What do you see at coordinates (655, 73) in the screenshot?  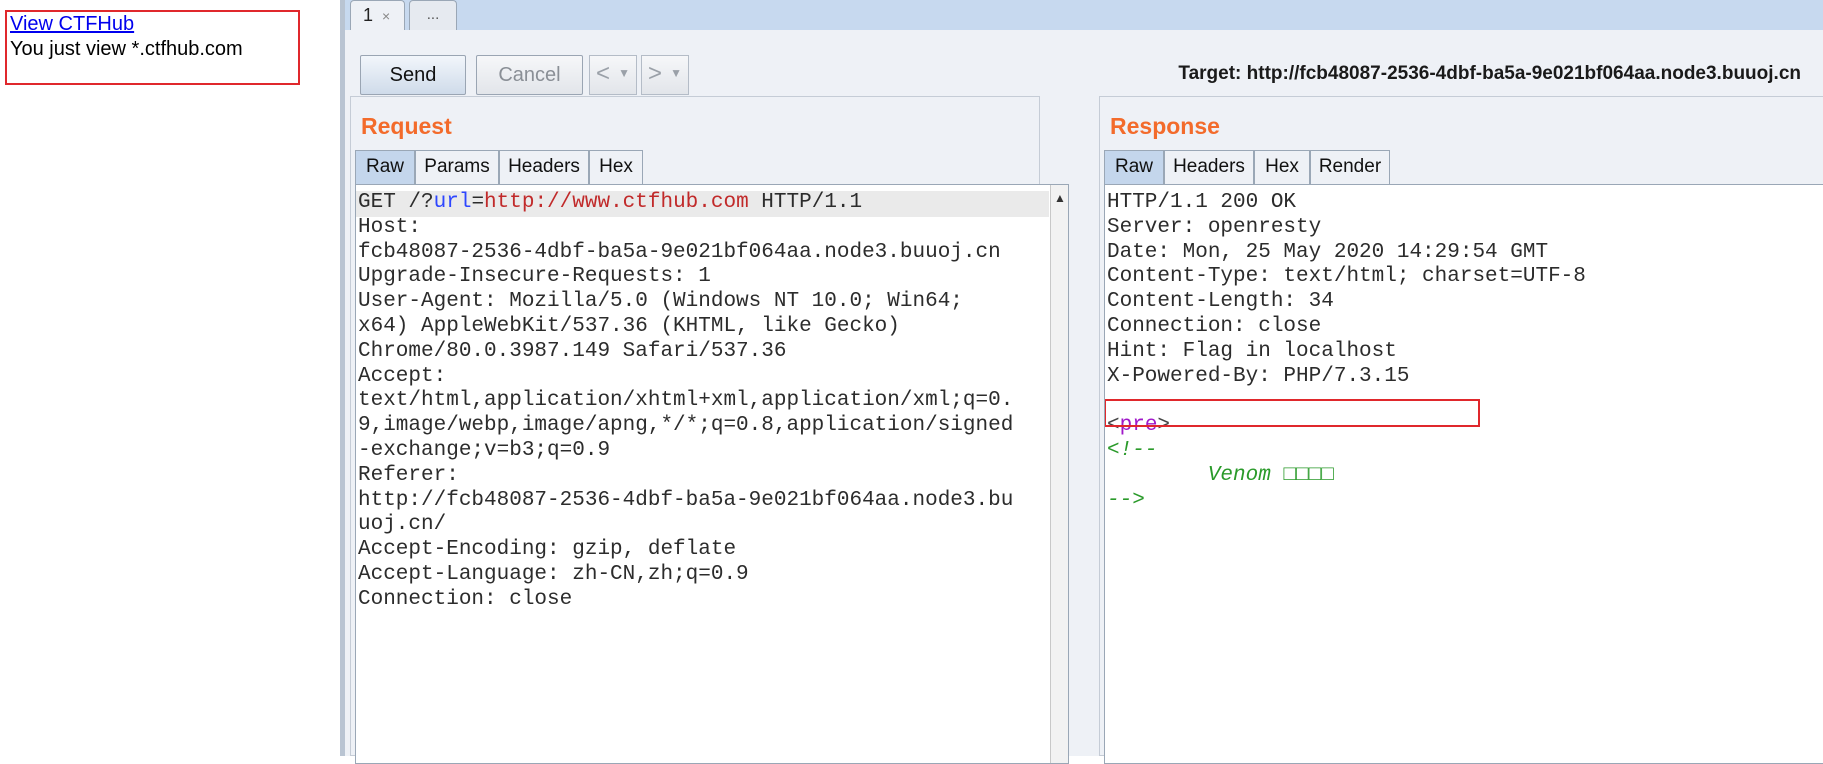 I see `chevron-right-icon: >` at bounding box center [655, 73].